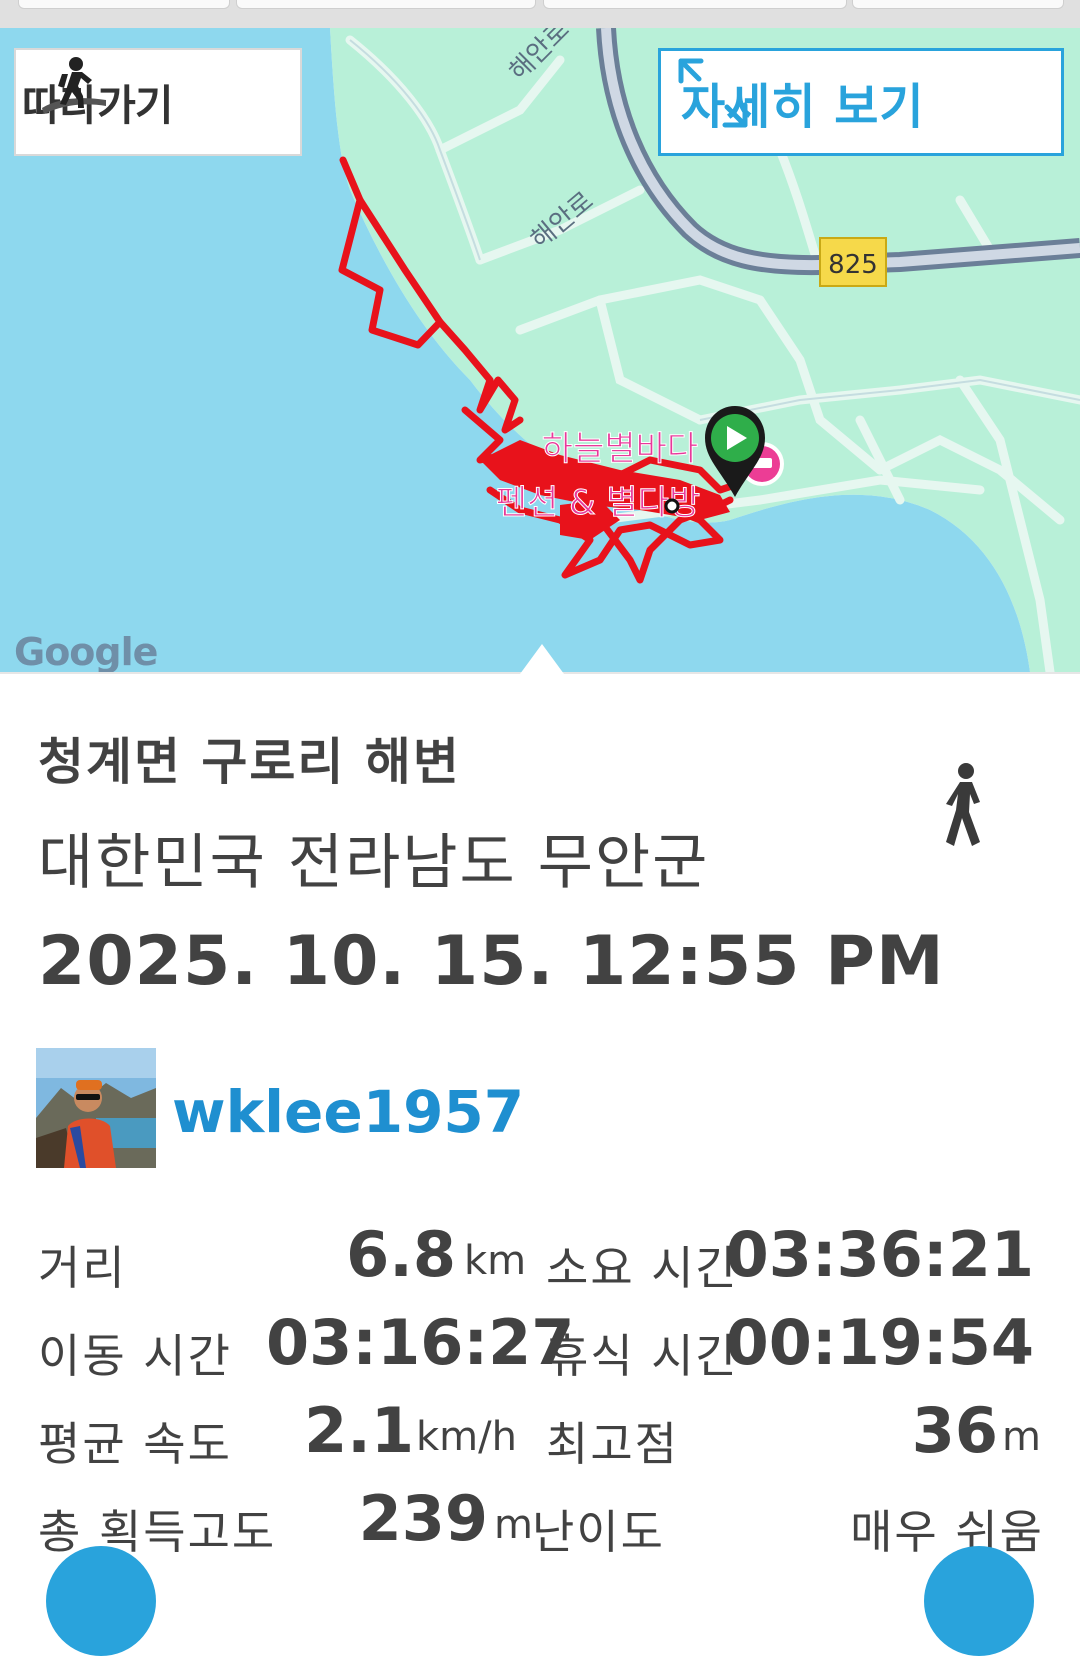  I want to click on distance-label: 거리, so click(82, 1268).